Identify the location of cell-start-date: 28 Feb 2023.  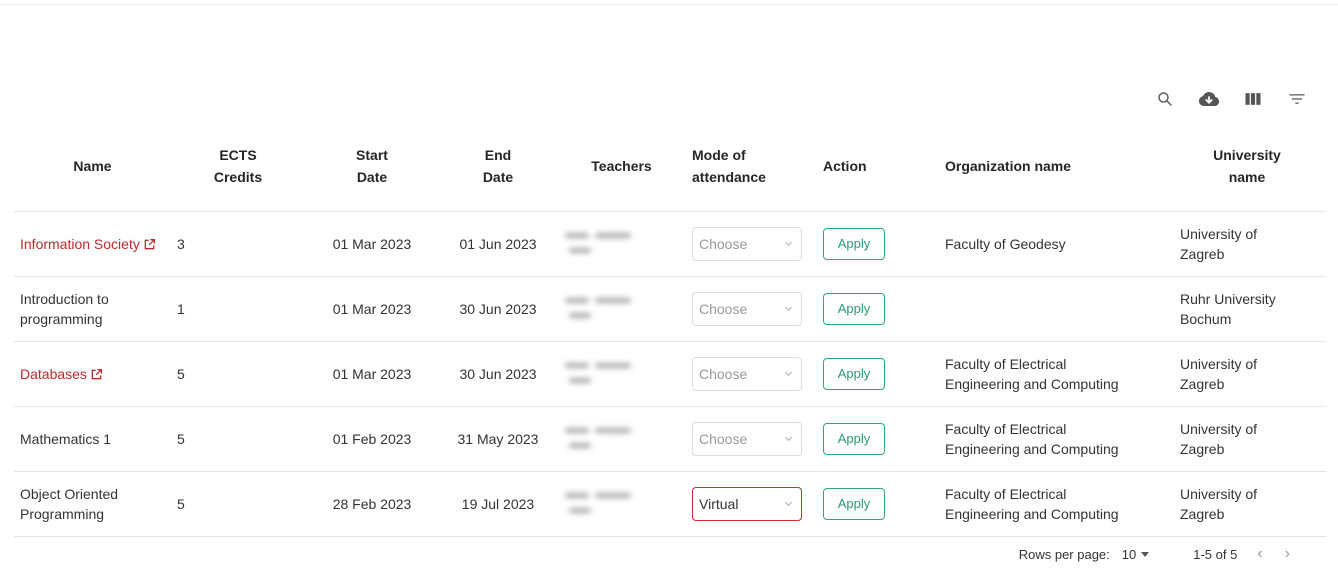
(372, 504).